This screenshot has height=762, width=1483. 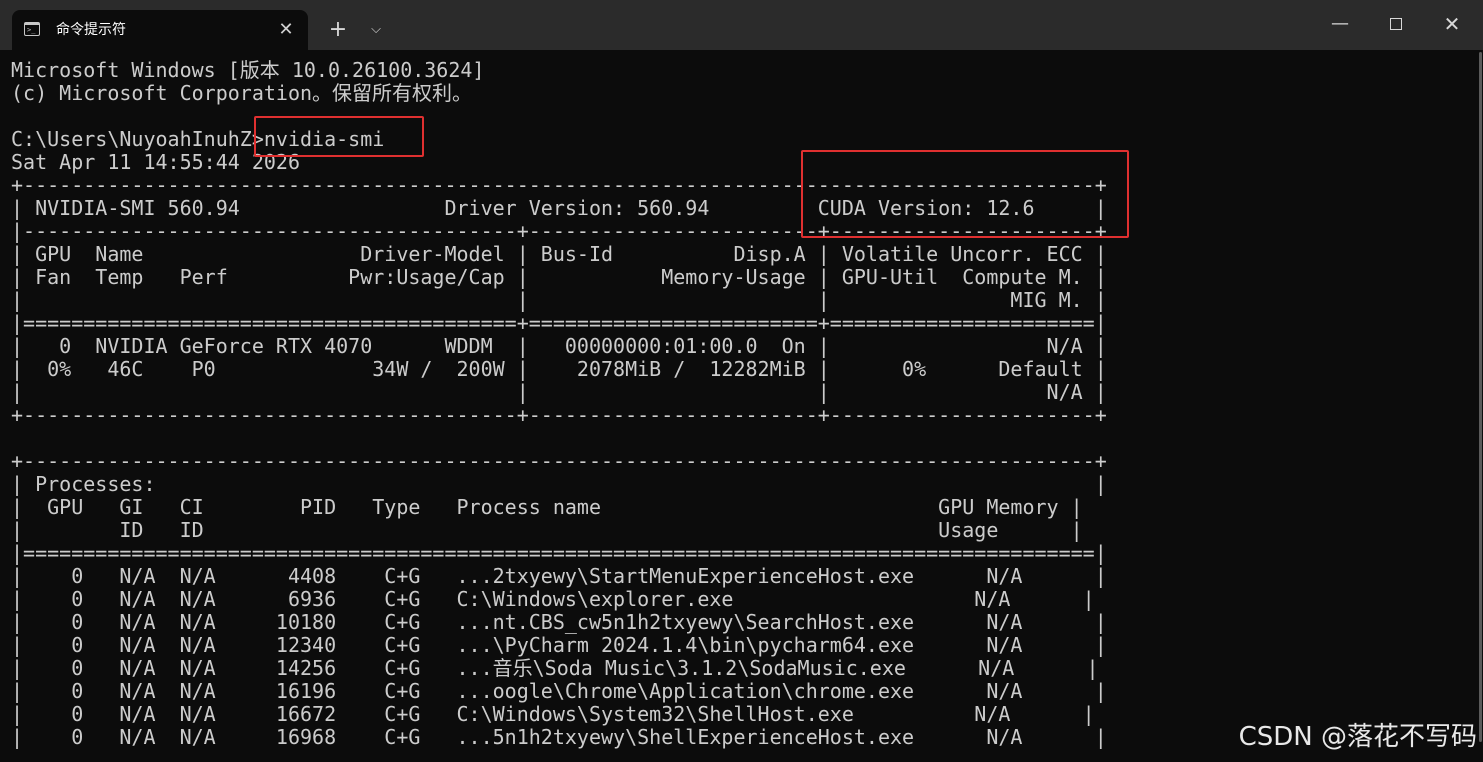 I want to click on chevron-down-icon: ⌵, so click(x=376, y=30).